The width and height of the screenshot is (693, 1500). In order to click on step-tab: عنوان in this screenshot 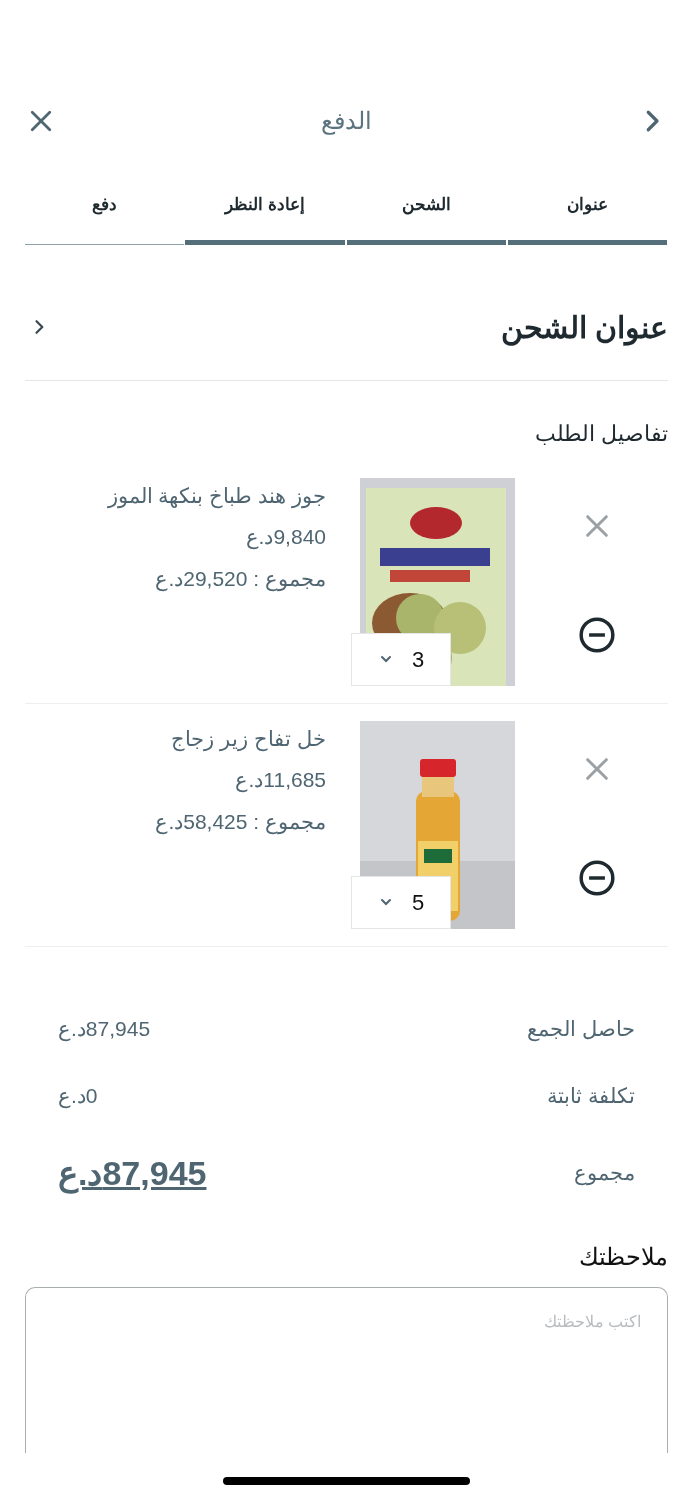, I will do `click(587, 218)`.